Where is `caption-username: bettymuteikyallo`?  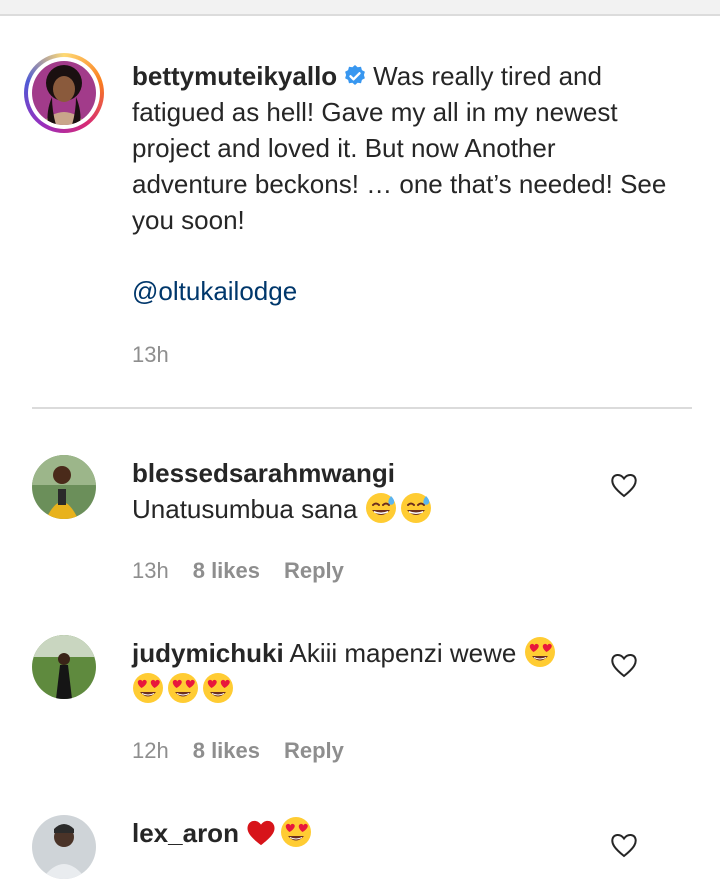 caption-username: bettymuteikyallo is located at coordinates (234, 76).